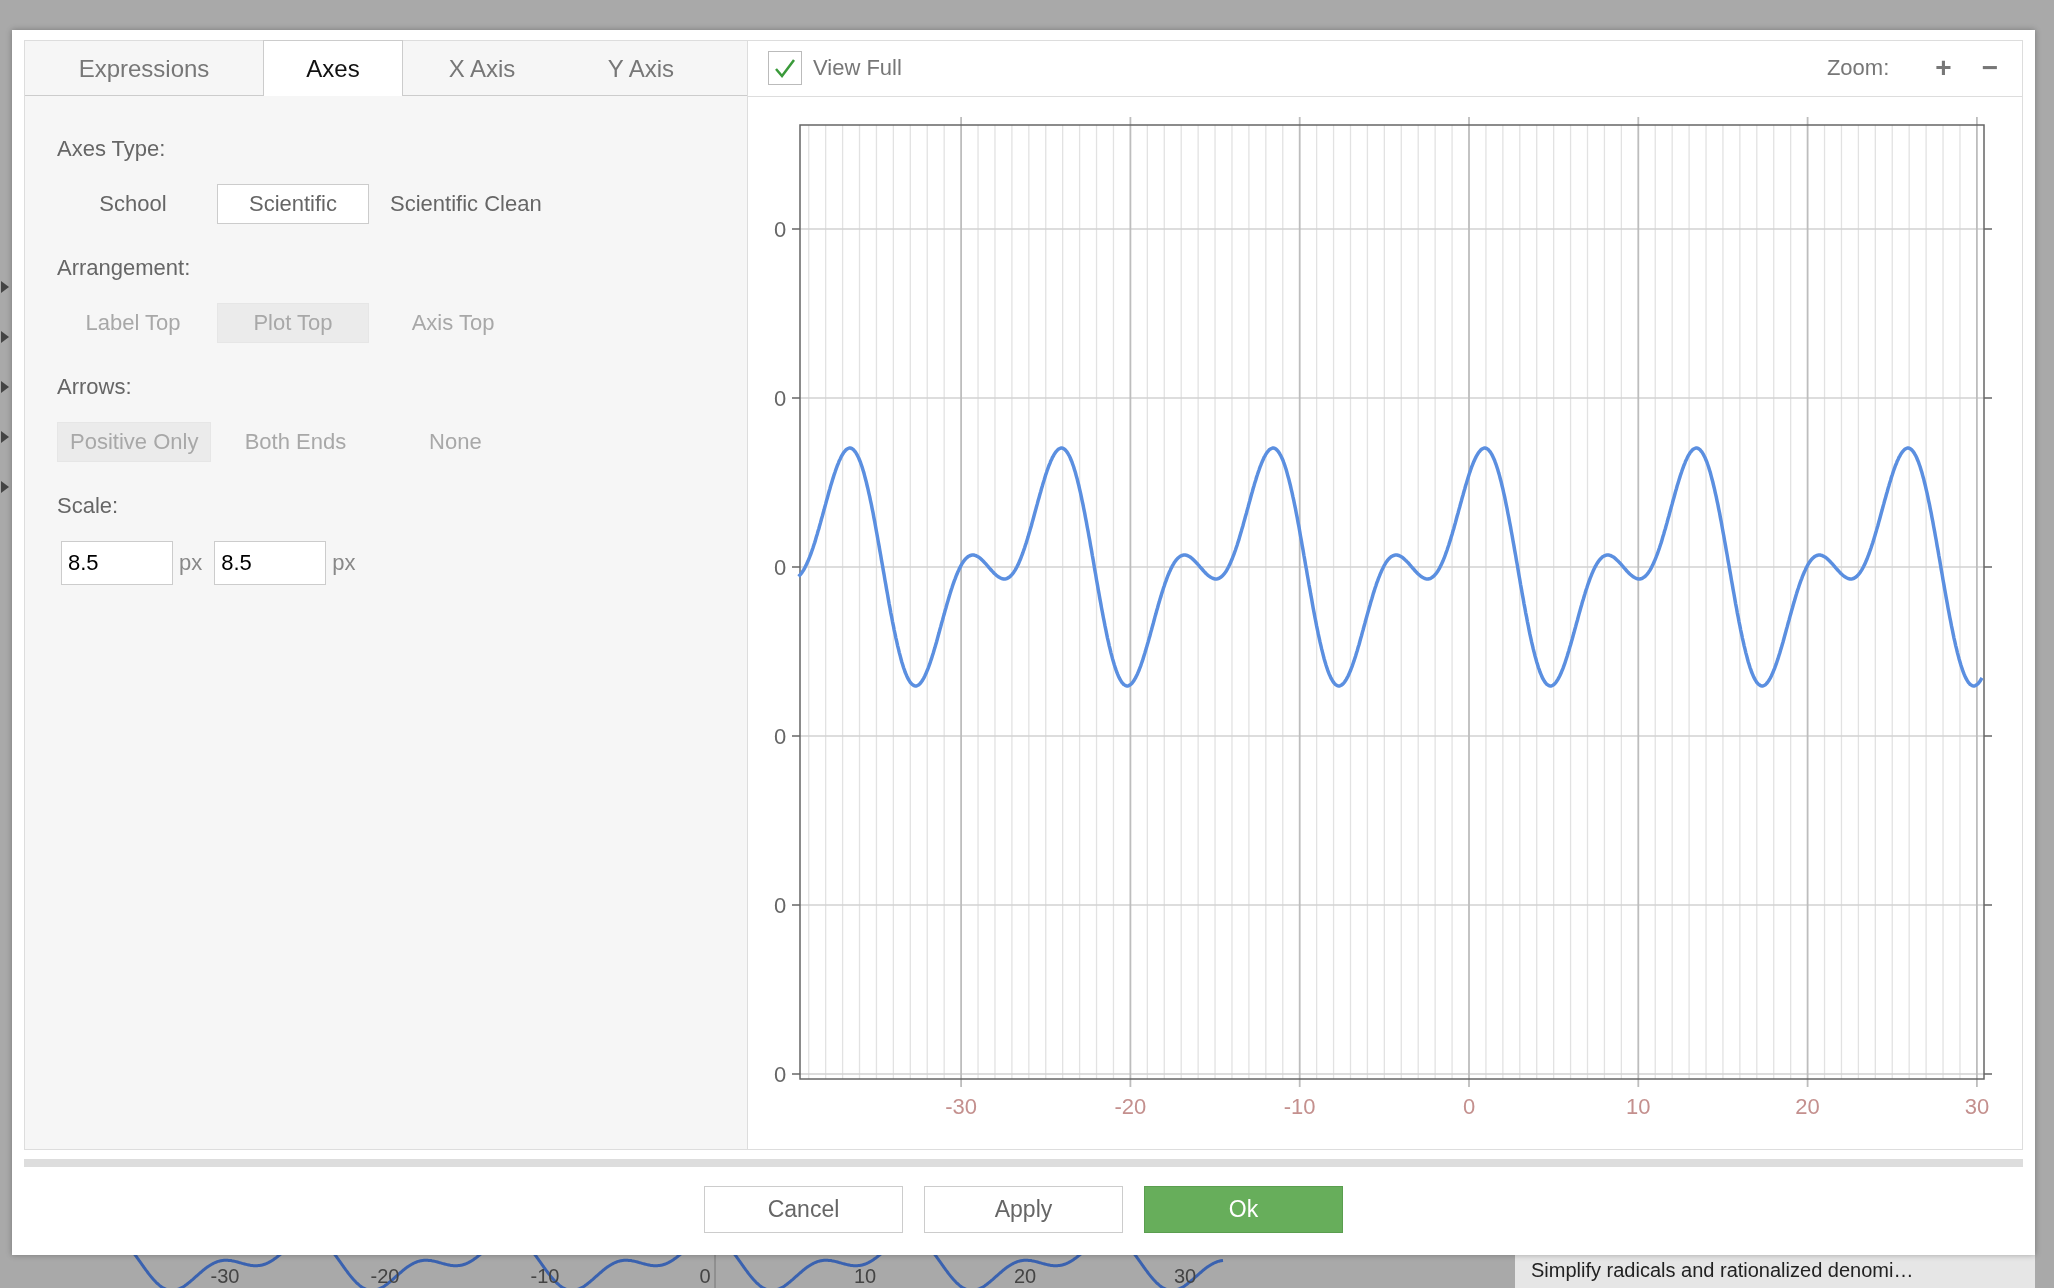 The height and width of the screenshot is (1288, 2054). What do you see at coordinates (333, 68) in the screenshot?
I see `tab: Axes` at bounding box center [333, 68].